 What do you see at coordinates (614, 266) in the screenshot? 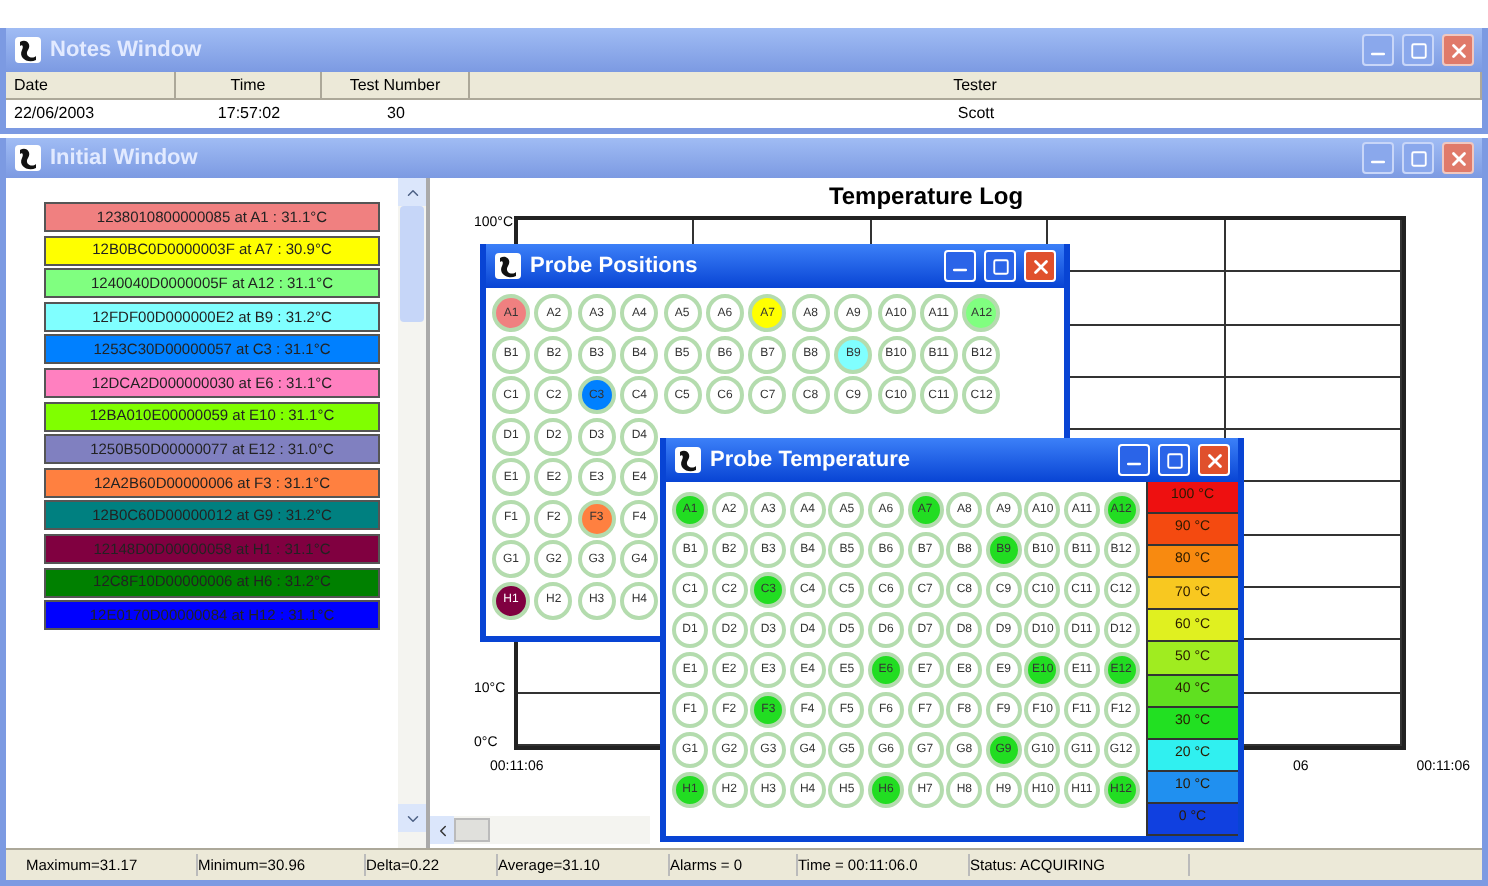
I see `window-title: Probe Positions` at bounding box center [614, 266].